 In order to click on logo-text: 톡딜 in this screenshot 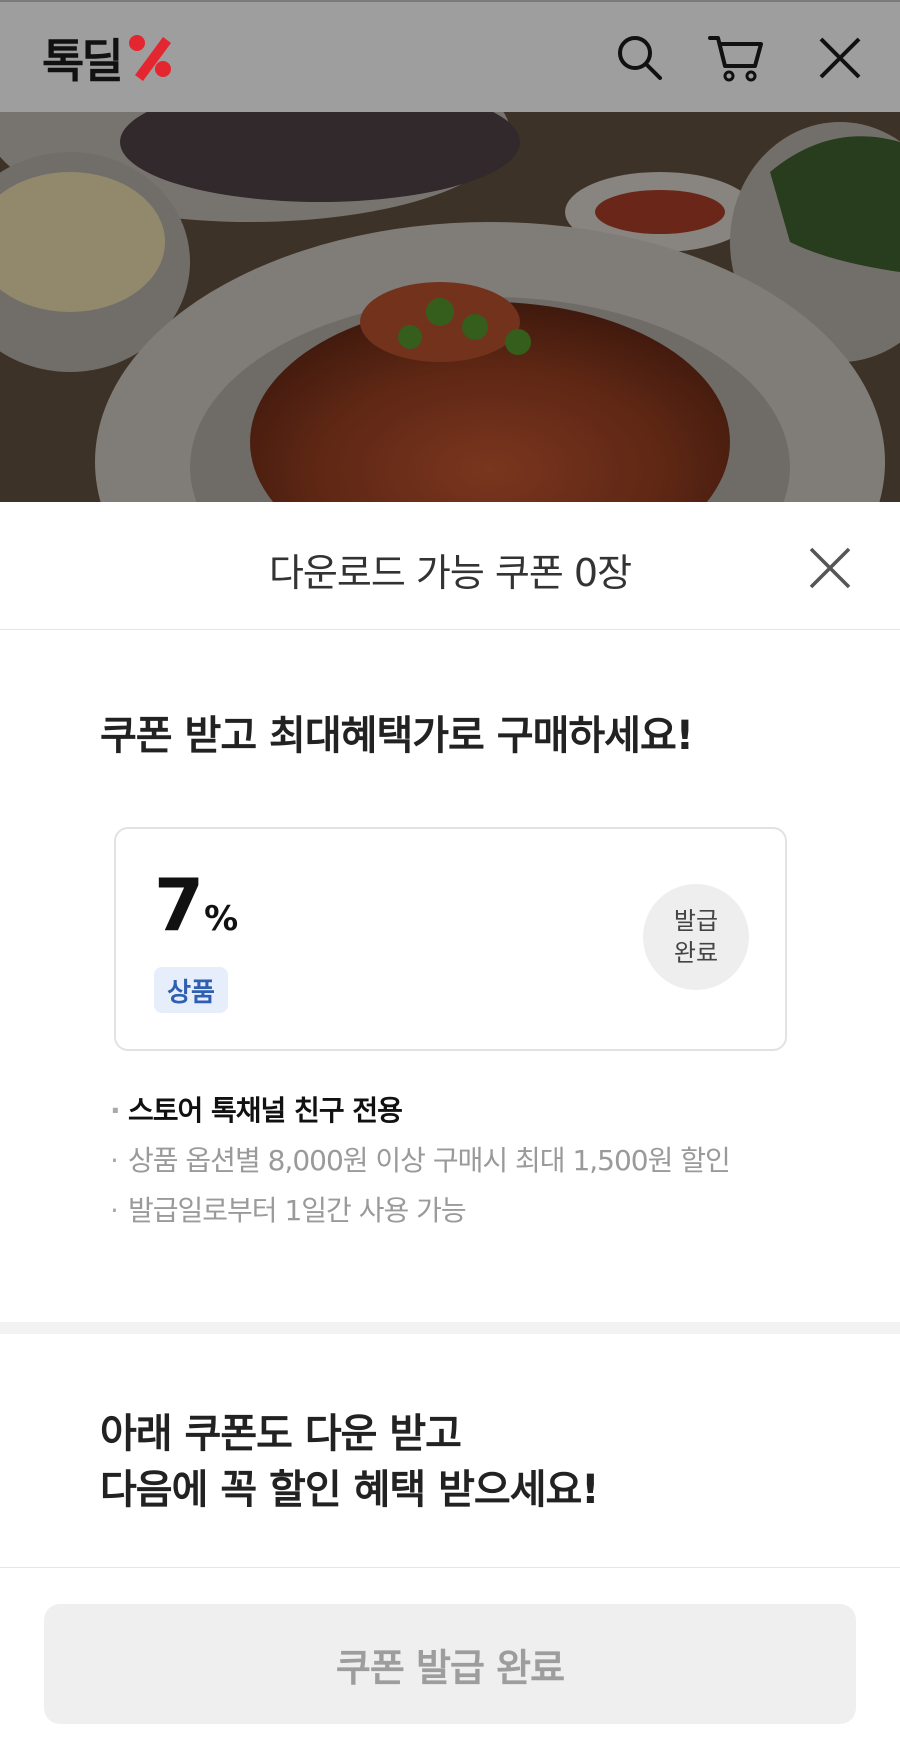, I will do `click(83, 61)`.